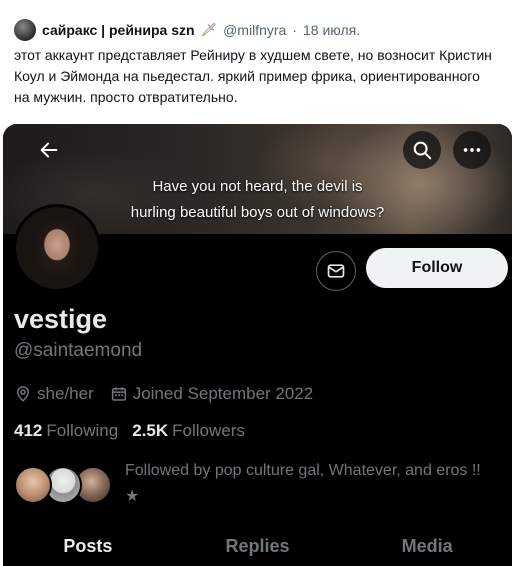 This screenshot has width=515, height=566. I want to click on followers-count: 2.5K, so click(150, 430).